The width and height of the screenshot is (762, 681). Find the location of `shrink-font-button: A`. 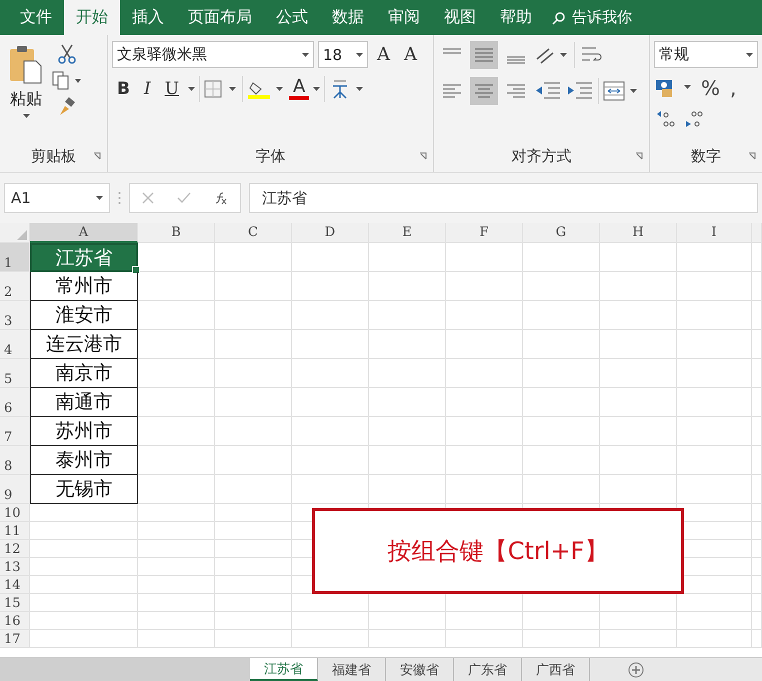

shrink-font-button: A is located at coordinates (410, 54).